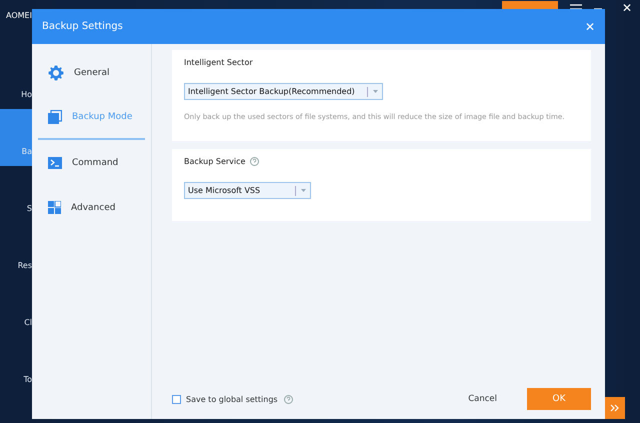  I want to click on gear-icon, so click(56, 72).